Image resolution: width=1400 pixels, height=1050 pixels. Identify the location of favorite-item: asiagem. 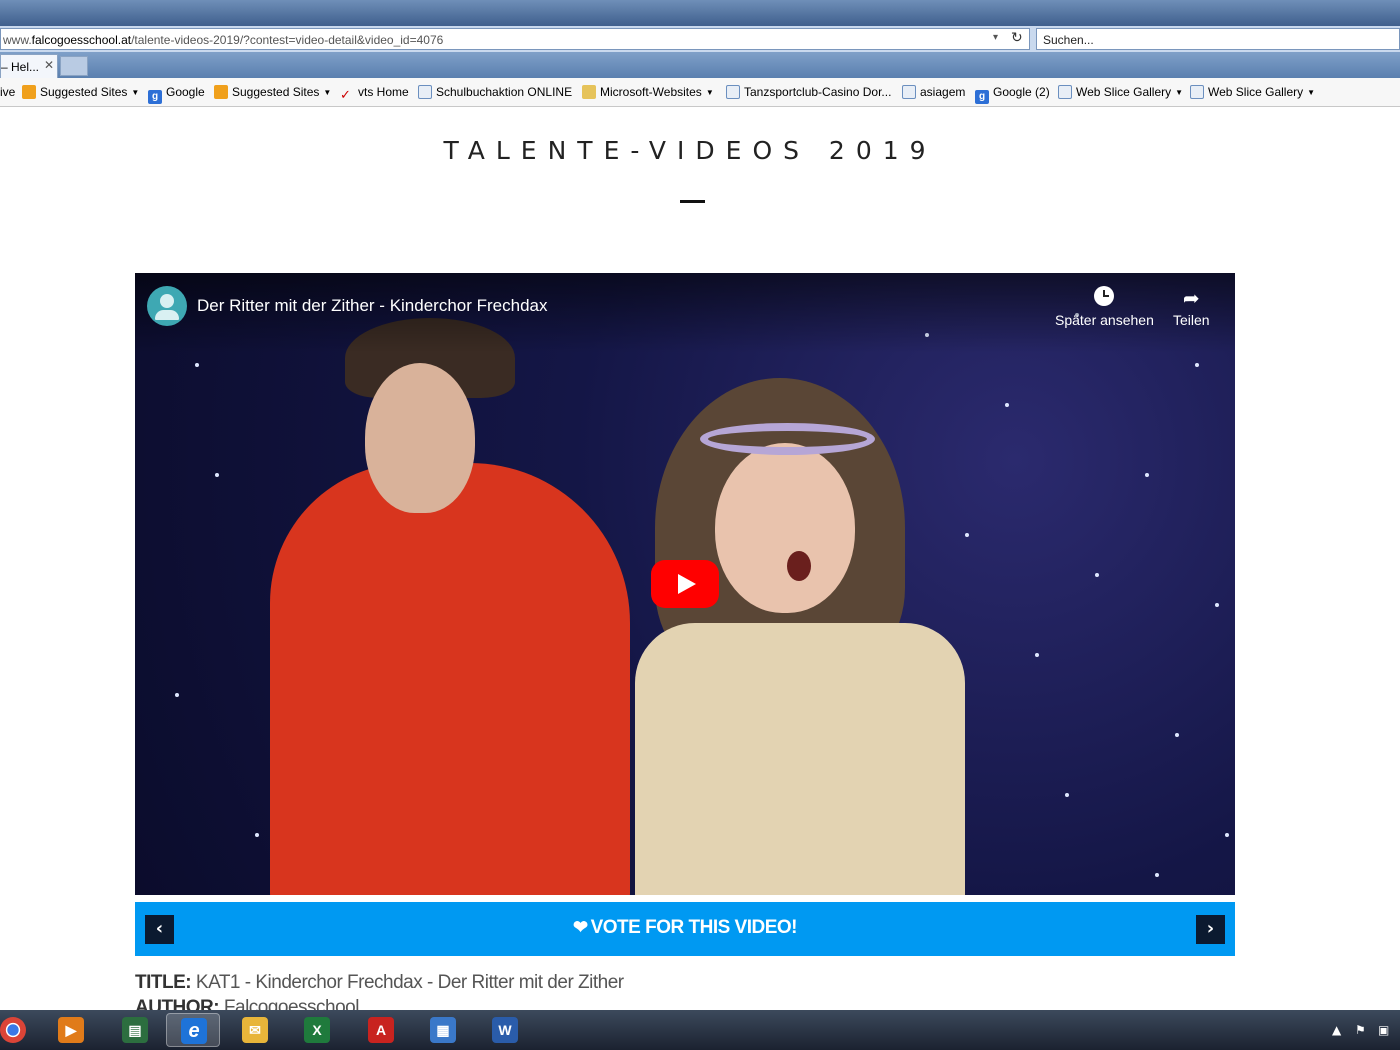
(933, 92).